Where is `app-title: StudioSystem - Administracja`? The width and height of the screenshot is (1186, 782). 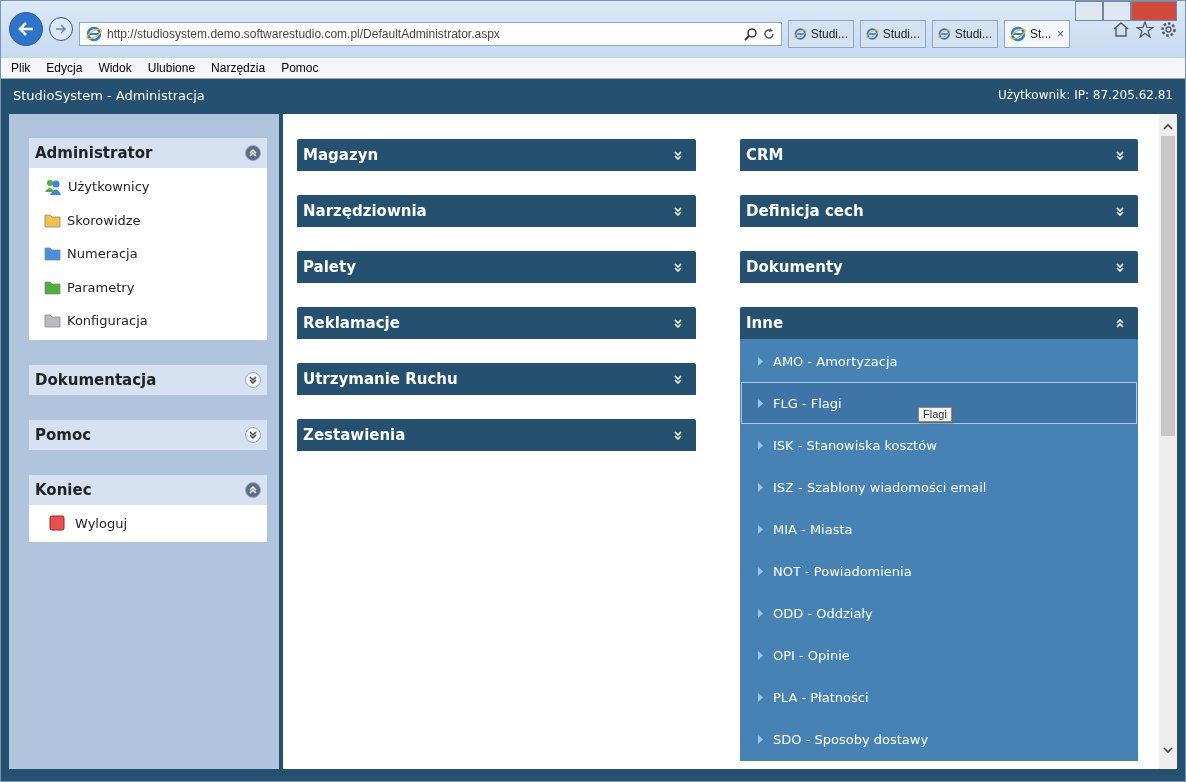 app-title: StudioSystem - Administracja is located at coordinates (109, 95).